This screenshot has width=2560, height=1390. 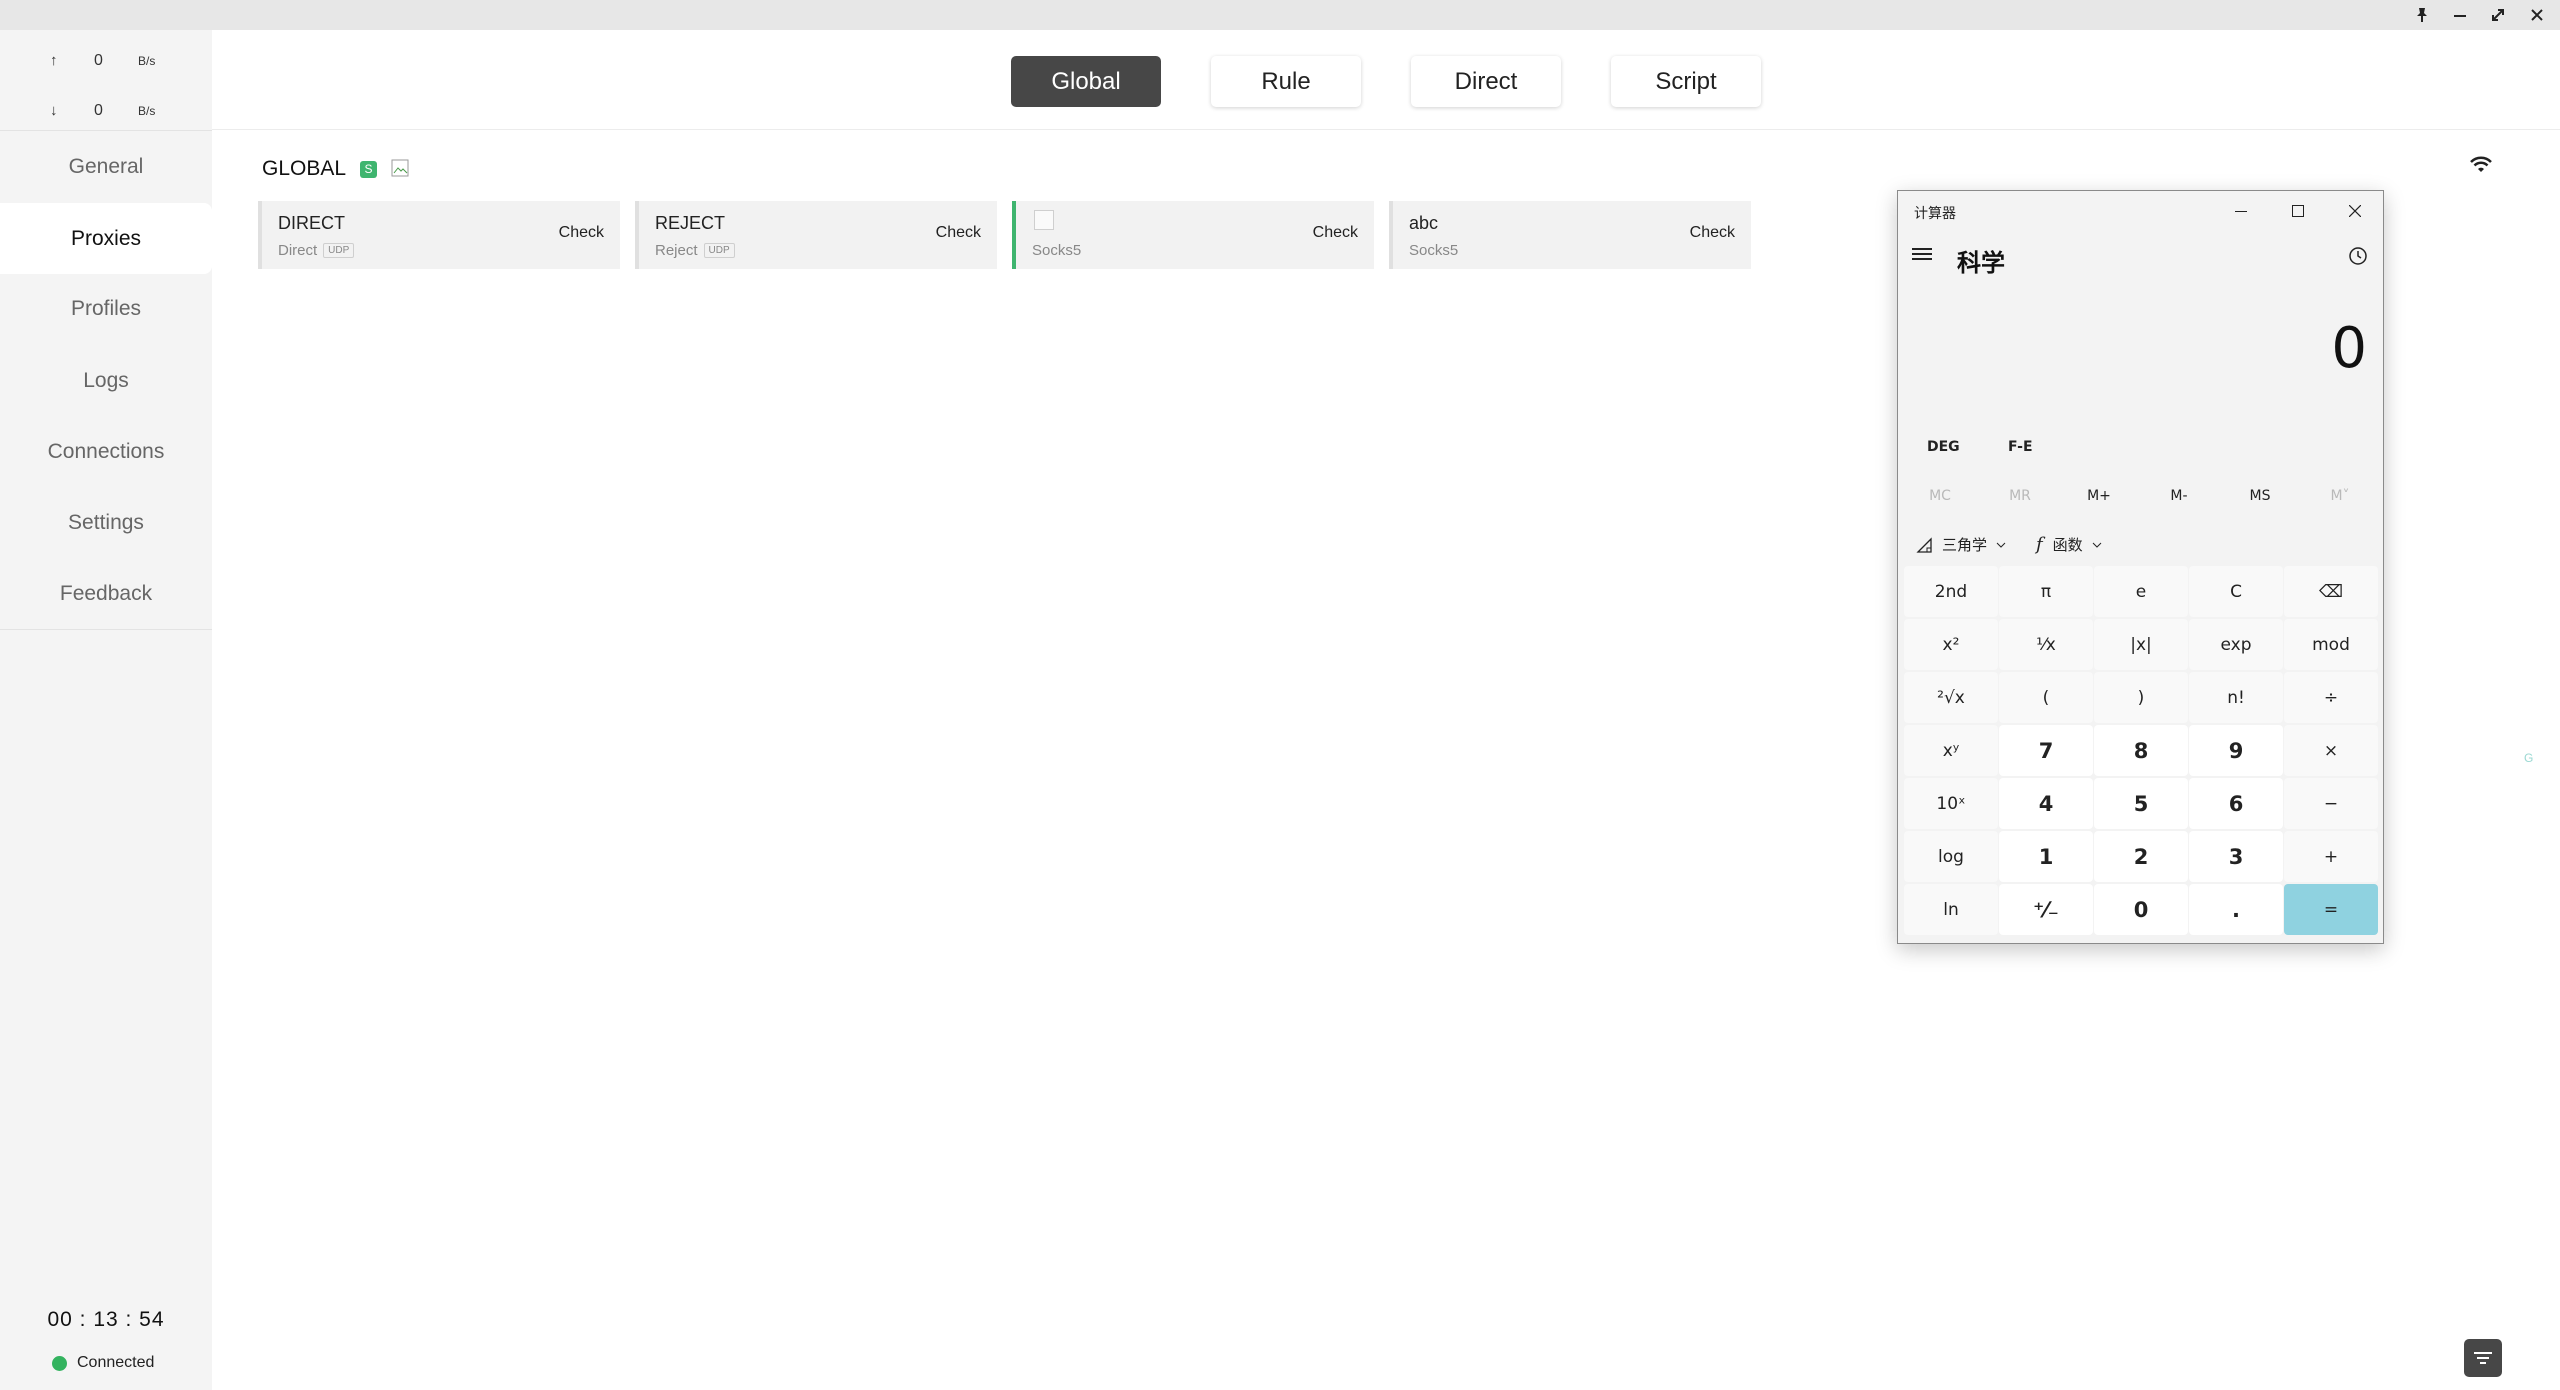 What do you see at coordinates (1286, 81) in the screenshot?
I see `mode-rule-button: Rule` at bounding box center [1286, 81].